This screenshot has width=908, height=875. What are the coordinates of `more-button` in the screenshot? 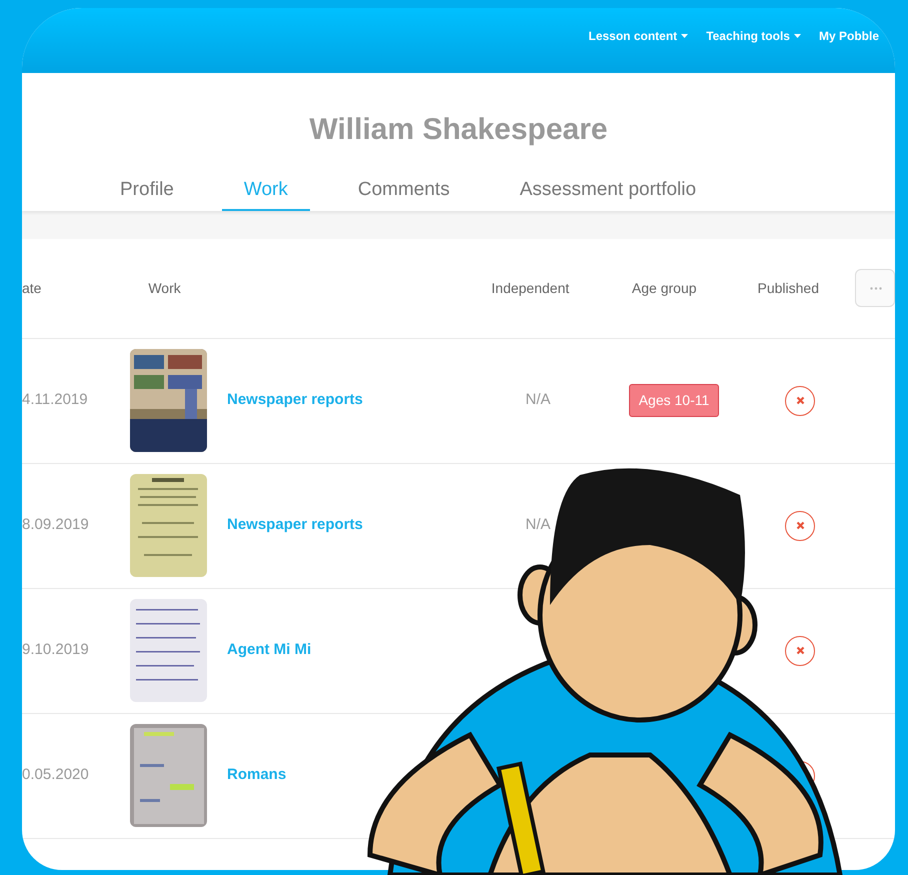 It's located at (875, 288).